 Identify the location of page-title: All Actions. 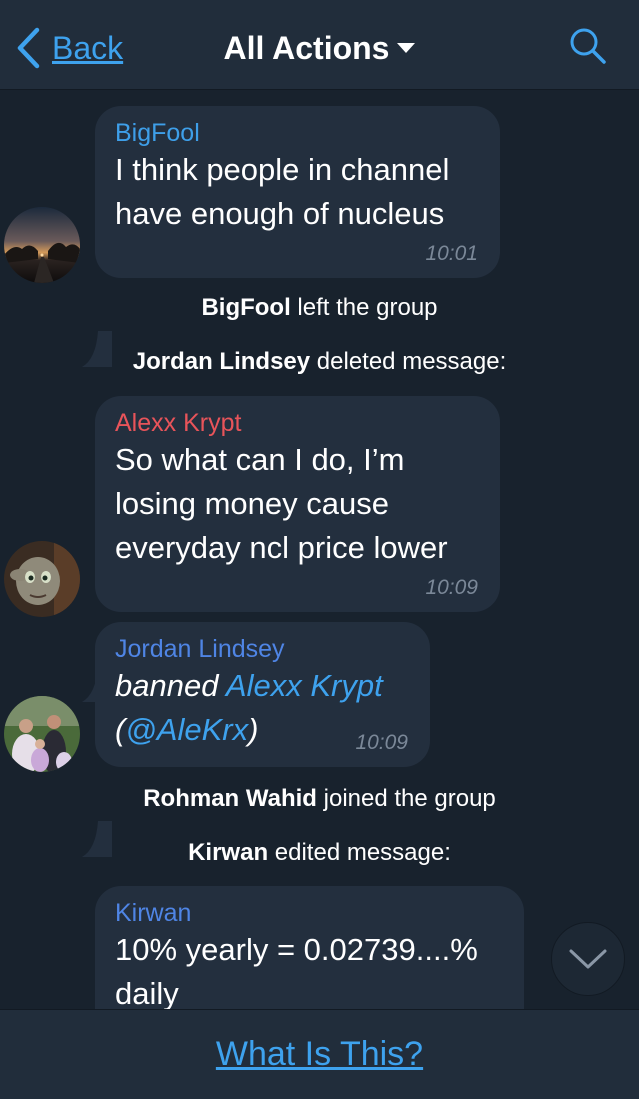
(306, 47).